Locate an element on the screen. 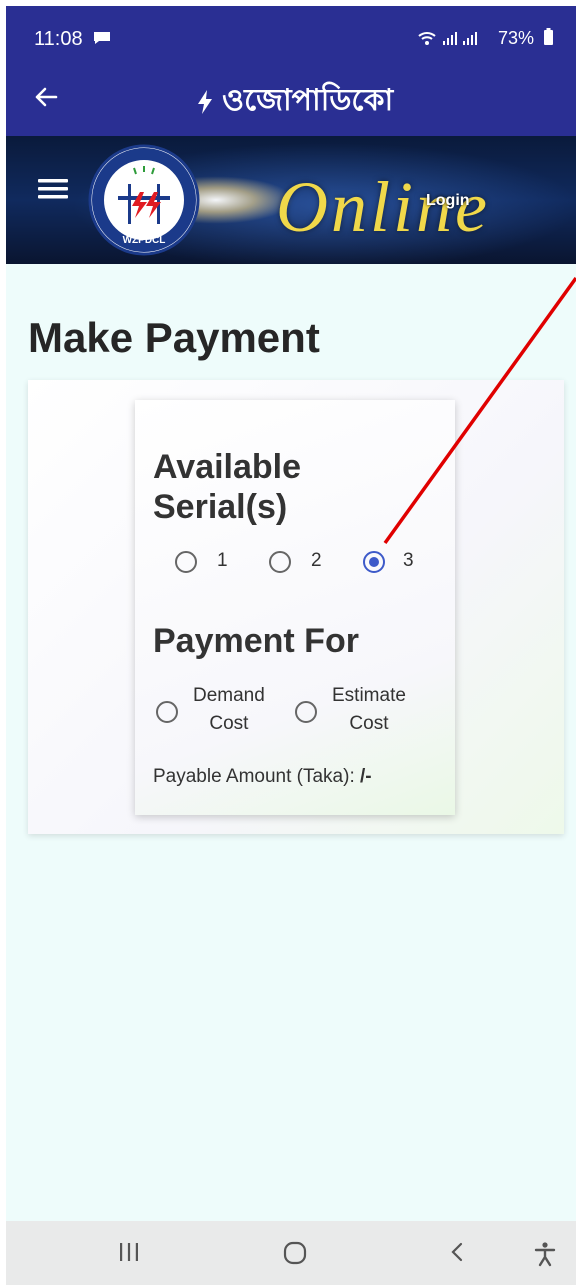 This screenshot has width=576, height=1285. recent-apps-icon is located at coordinates (129, 1252).